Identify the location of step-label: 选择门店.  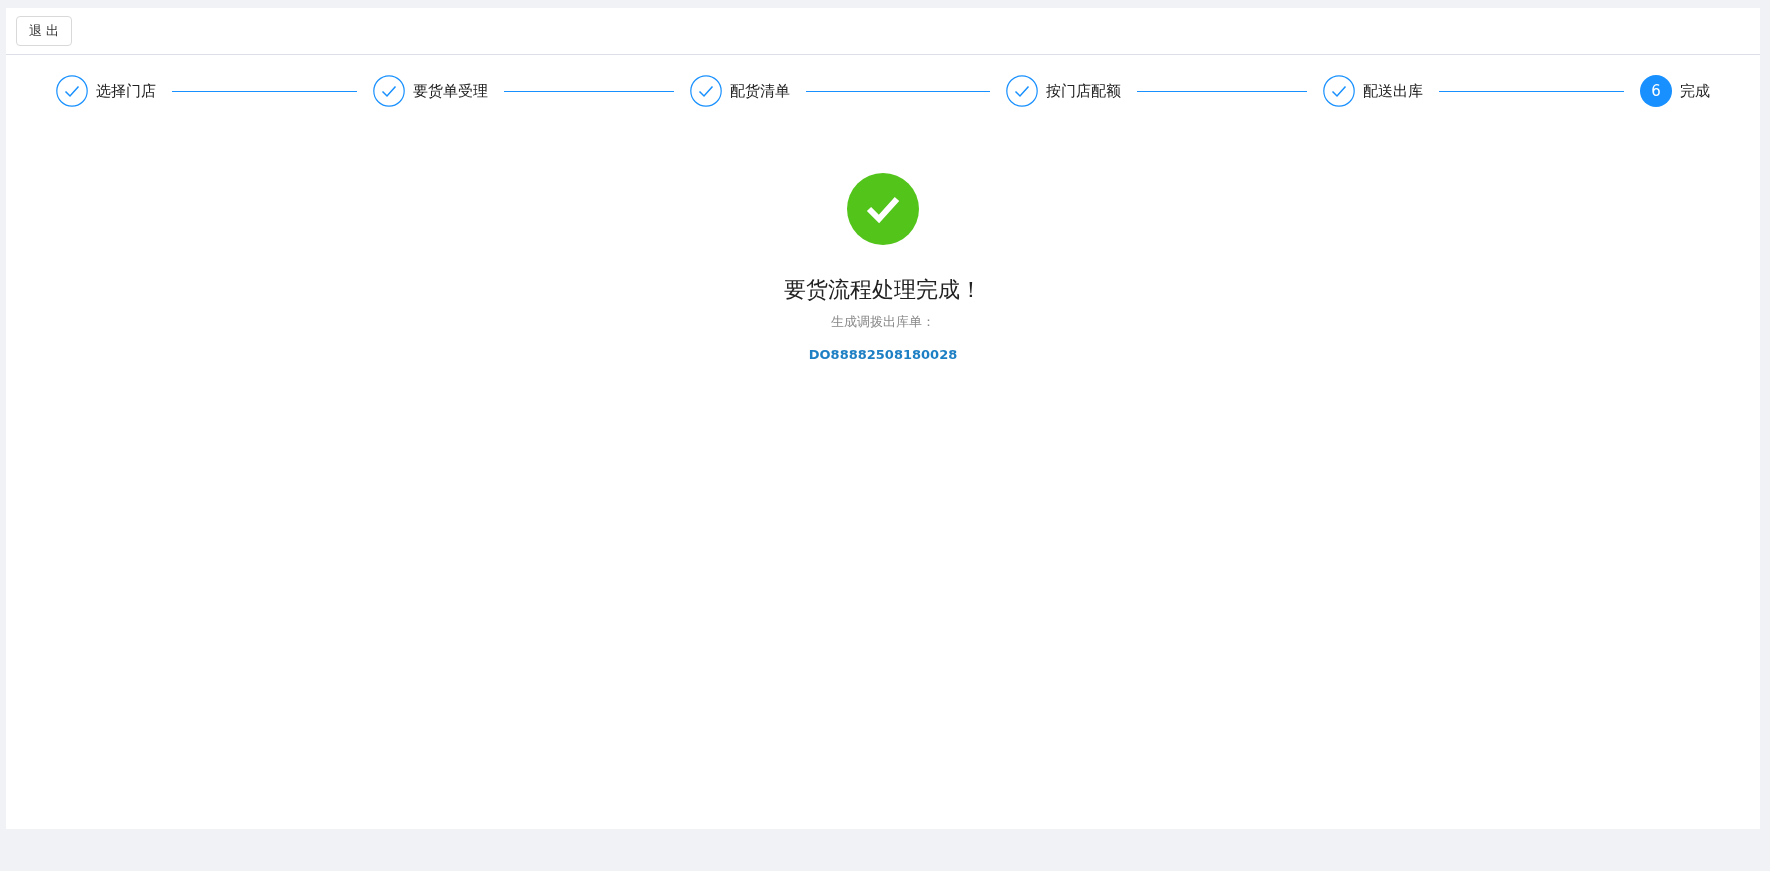
(126, 91).